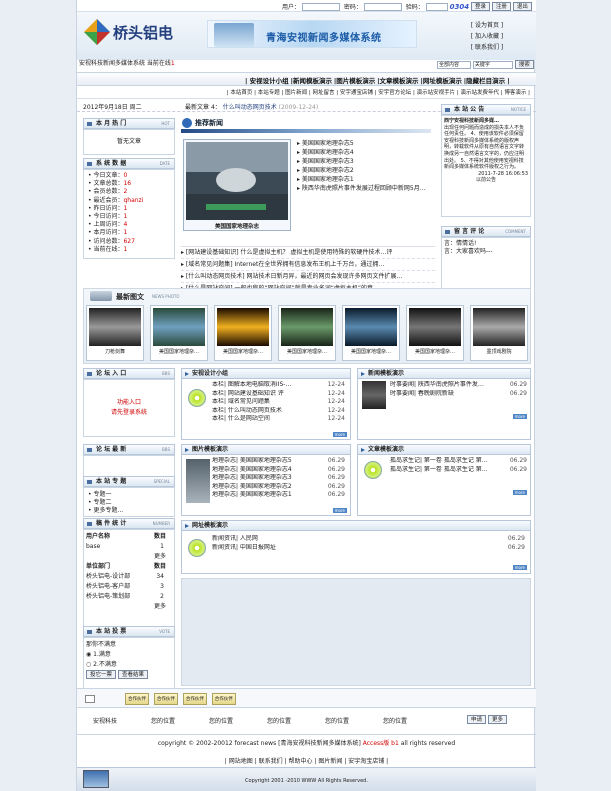  What do you see at coordinates (356, 526) in the screenshot?
I see `url-template-header: 网址模板演示` at bounding box center [356, 526].